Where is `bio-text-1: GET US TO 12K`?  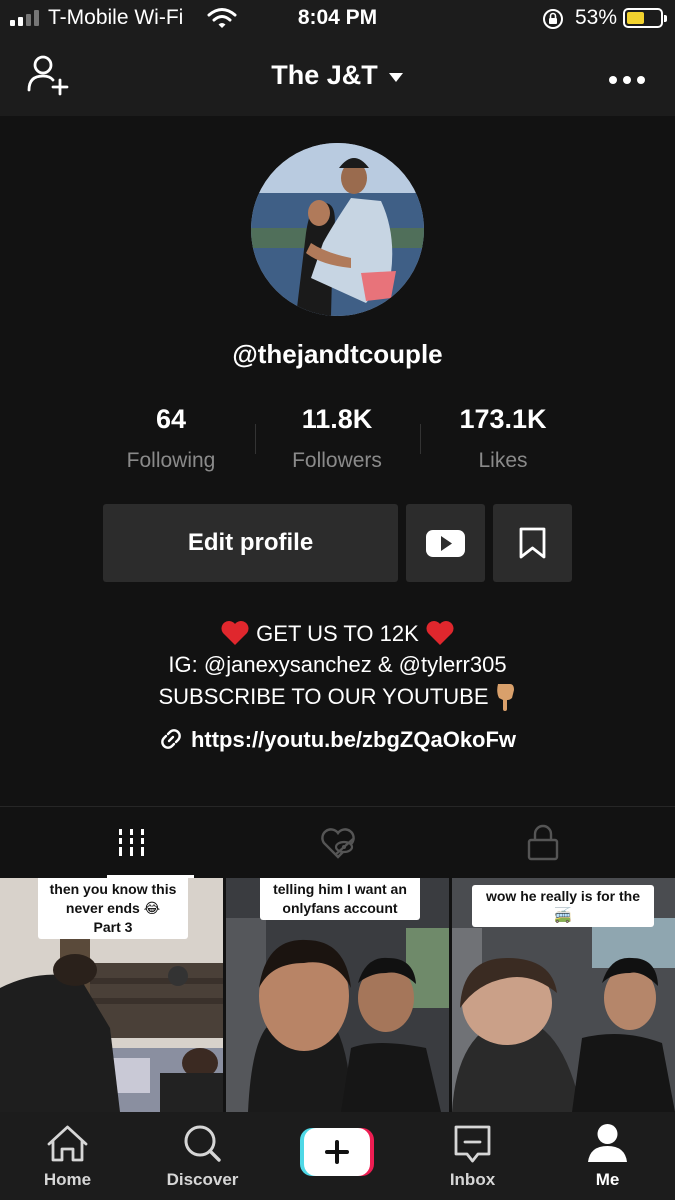
bio-text-1: GET US TO 12K is located at coordinates (337, 633).